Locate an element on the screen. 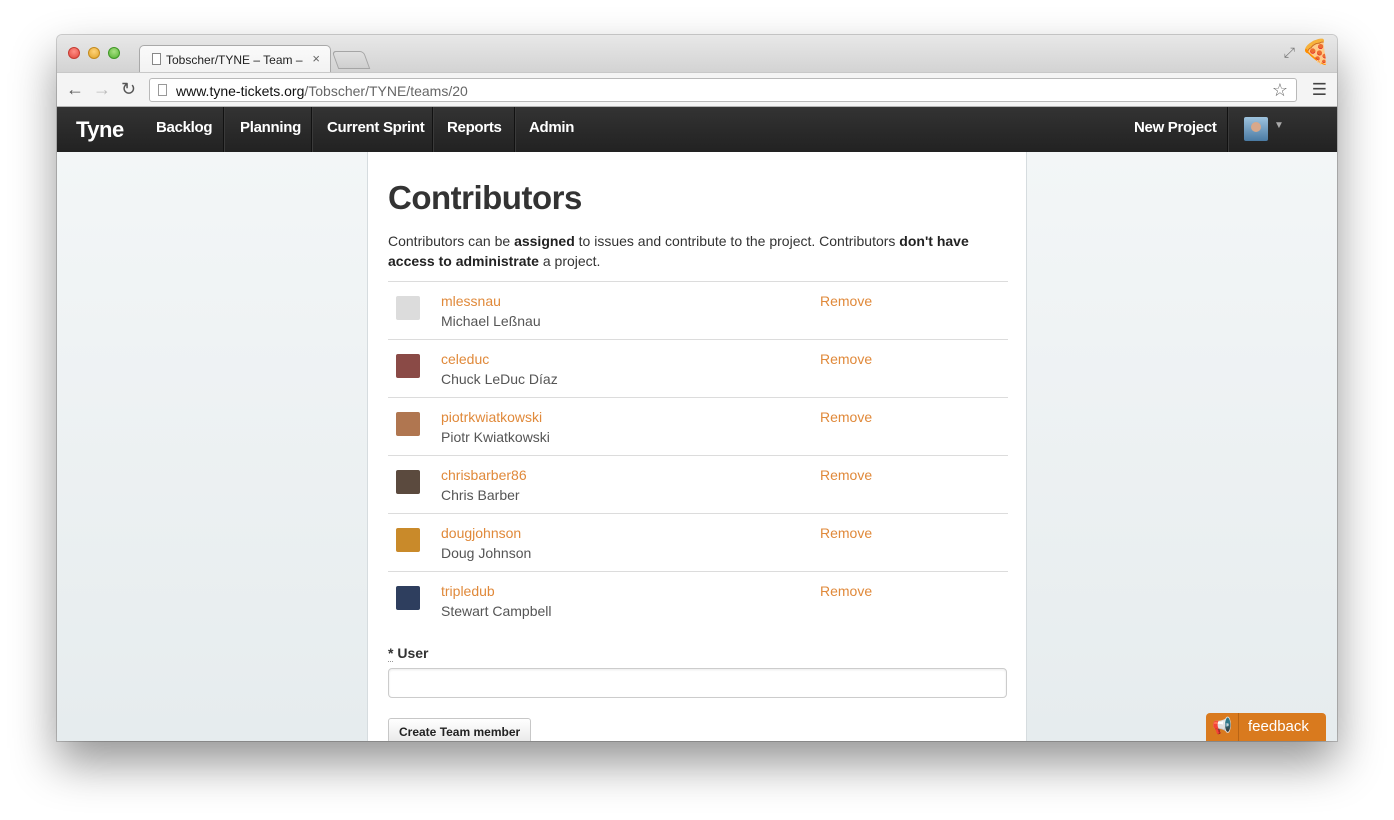 The height and width of the screenshot is (820, 1394). url-path: /Tobscher/TYNE/teams/20 is located at coordinates (386, 91).